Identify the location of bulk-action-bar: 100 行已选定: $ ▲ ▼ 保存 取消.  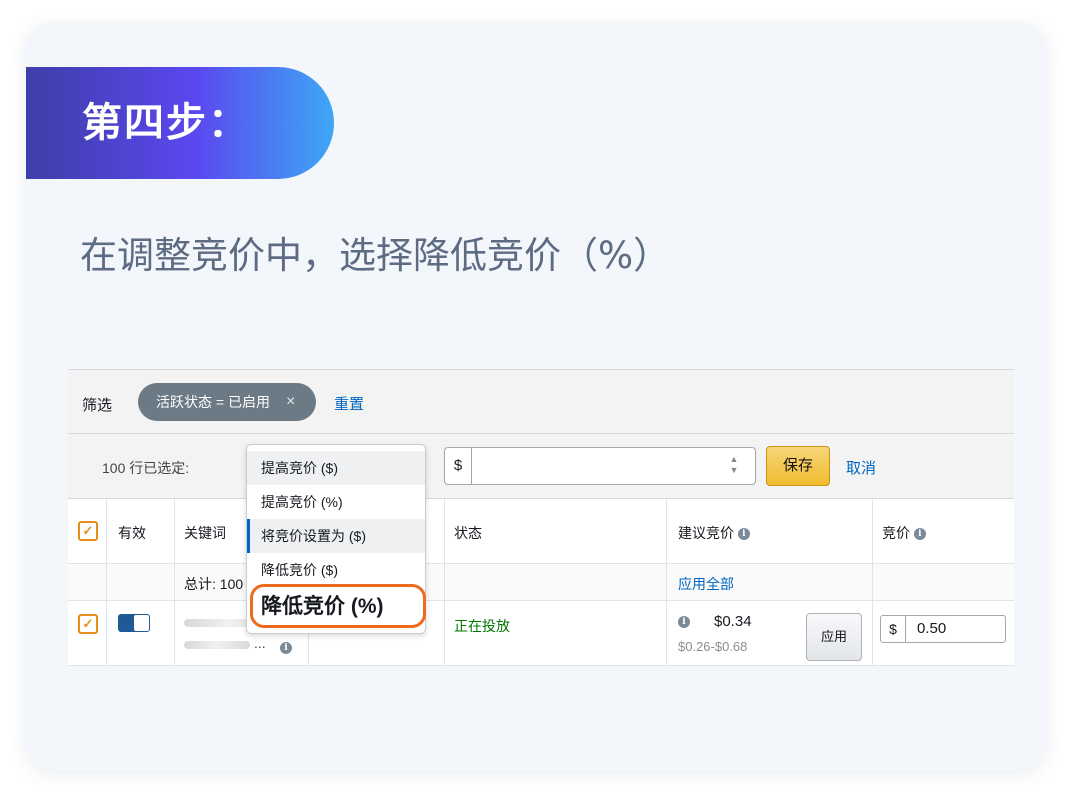
(541, 466).